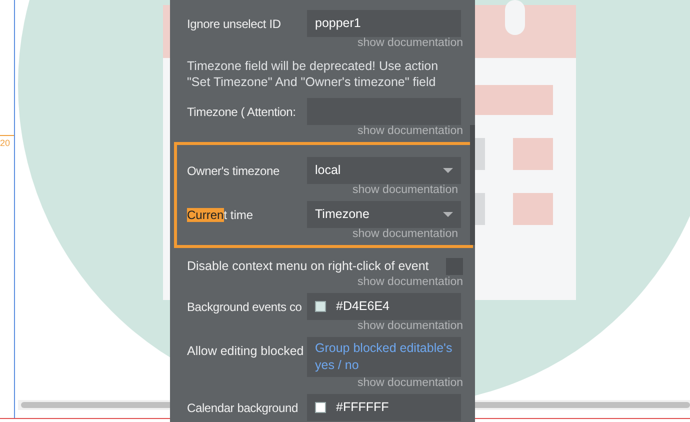 The width and height of the screenshot is (690, 422). What do you see at coordinates (5, 143) in the screenshot?
I see `ruler-mark: 20` at bounding box center [5, 143].